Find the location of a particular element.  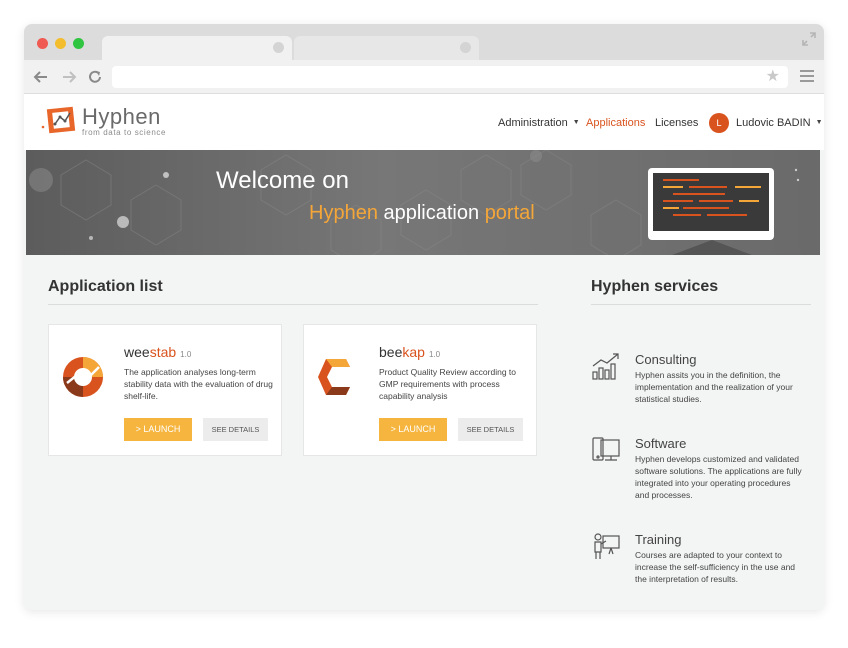

back-arrow-icon is located at coordinates (41, 77).